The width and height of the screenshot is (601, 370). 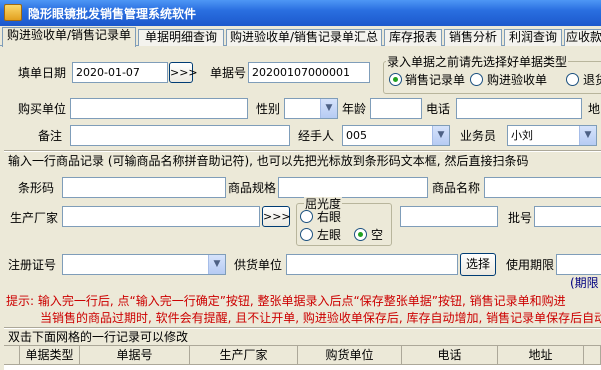 What do you see at coordinates (582, 37) in the screenshot?
I see `tab-receivables: 应收款` at bounding box center [582, 37].